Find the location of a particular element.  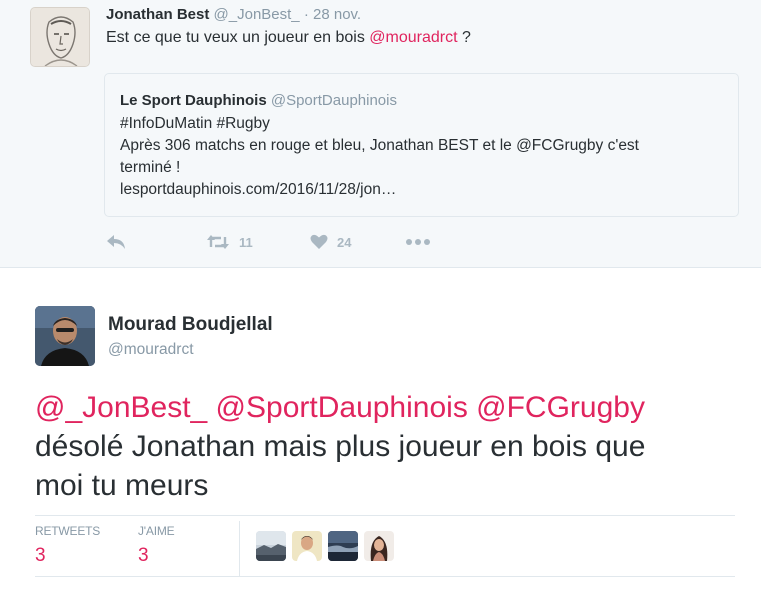

like-count: 24 is located at coordinates (344, 242).